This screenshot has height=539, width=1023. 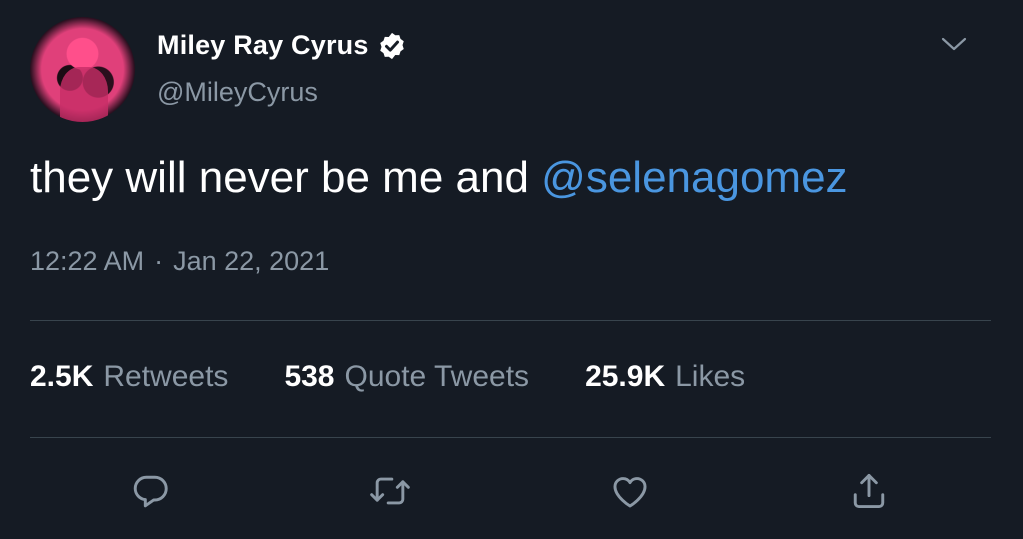 I want to click on reply-button, so click(x=151, y=491).